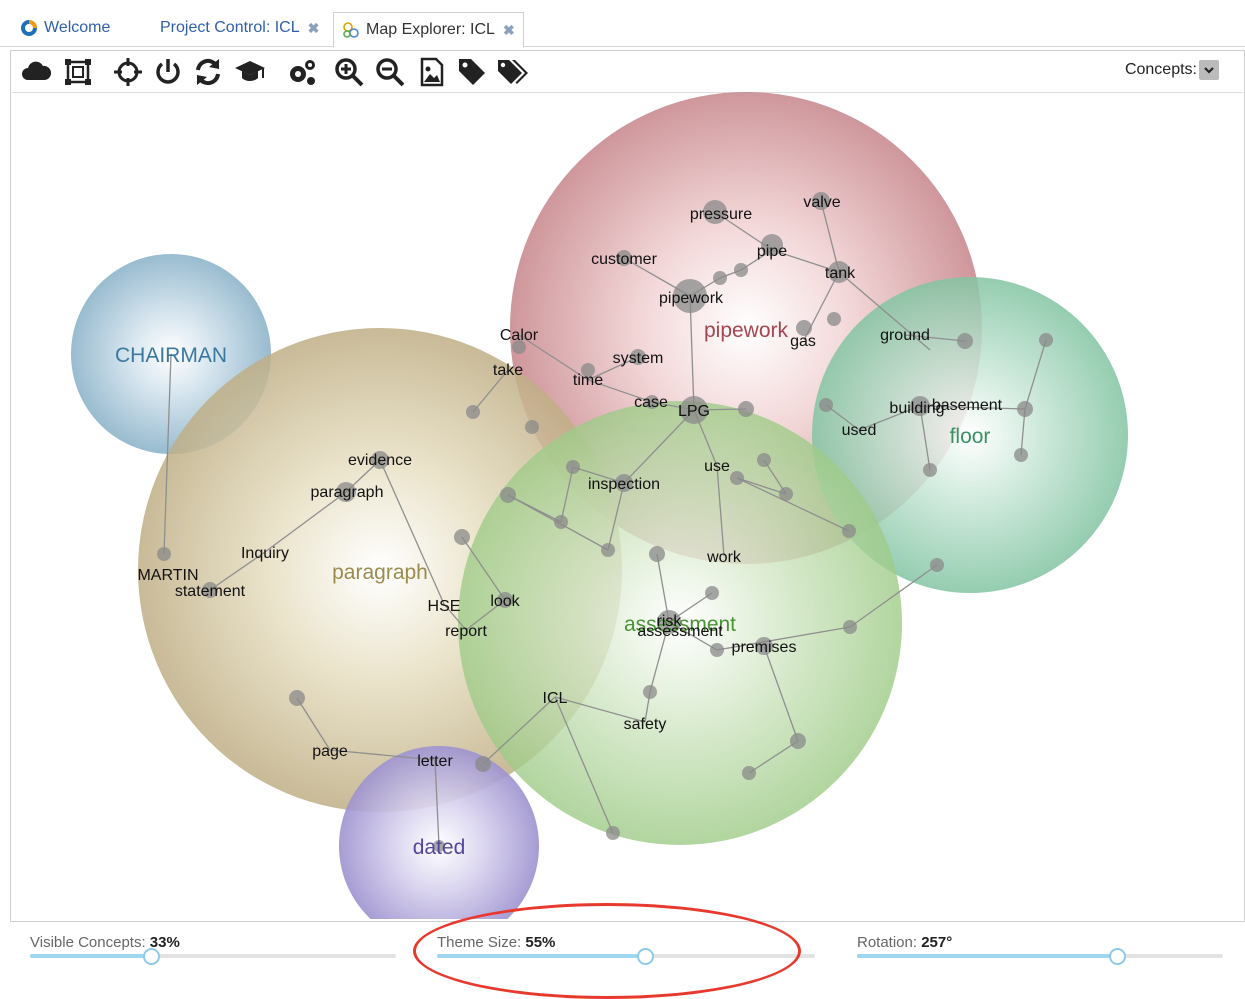 The width and height of the screenshot is (1245, 999). What do you see at coordinates (508, 370) in the screenshot?
I see `concept-label: take` at bounding box center [508, 370].